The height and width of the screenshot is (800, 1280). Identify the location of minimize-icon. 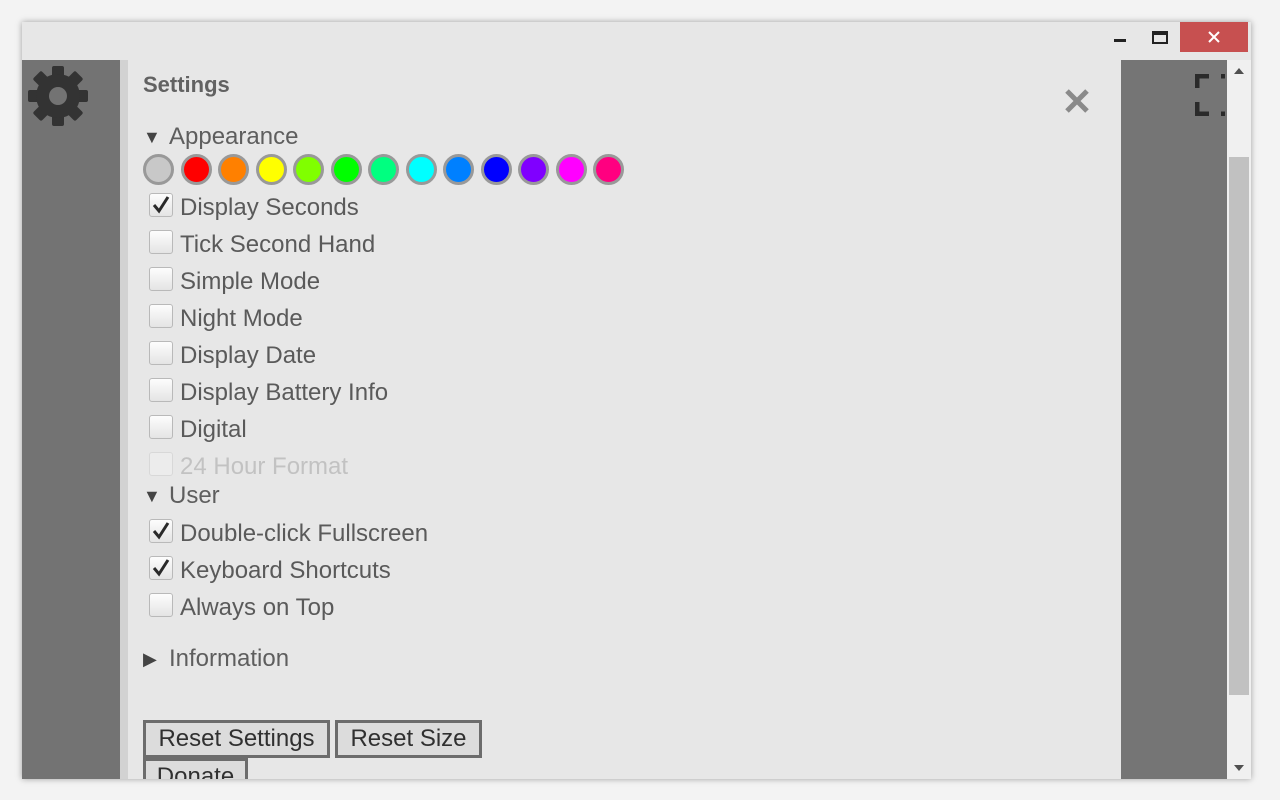
(1120, 40).